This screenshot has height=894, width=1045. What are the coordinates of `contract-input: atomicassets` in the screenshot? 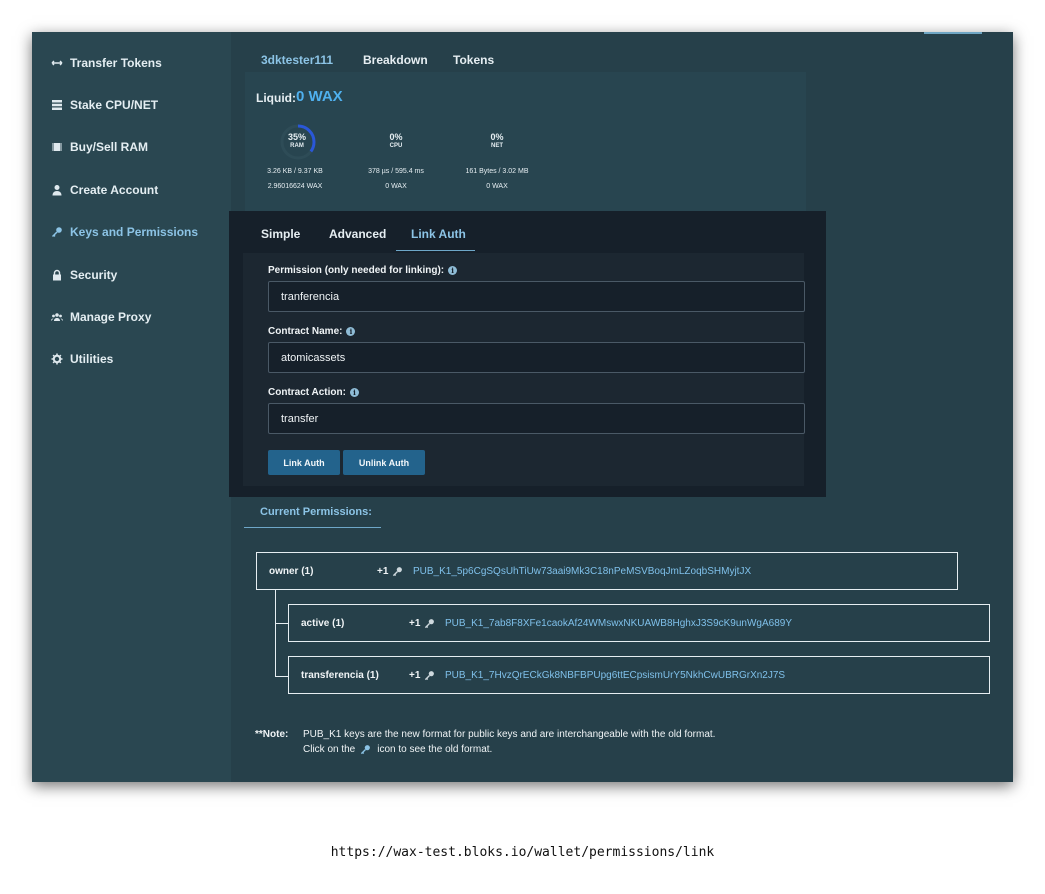 It's located at (536, 357).